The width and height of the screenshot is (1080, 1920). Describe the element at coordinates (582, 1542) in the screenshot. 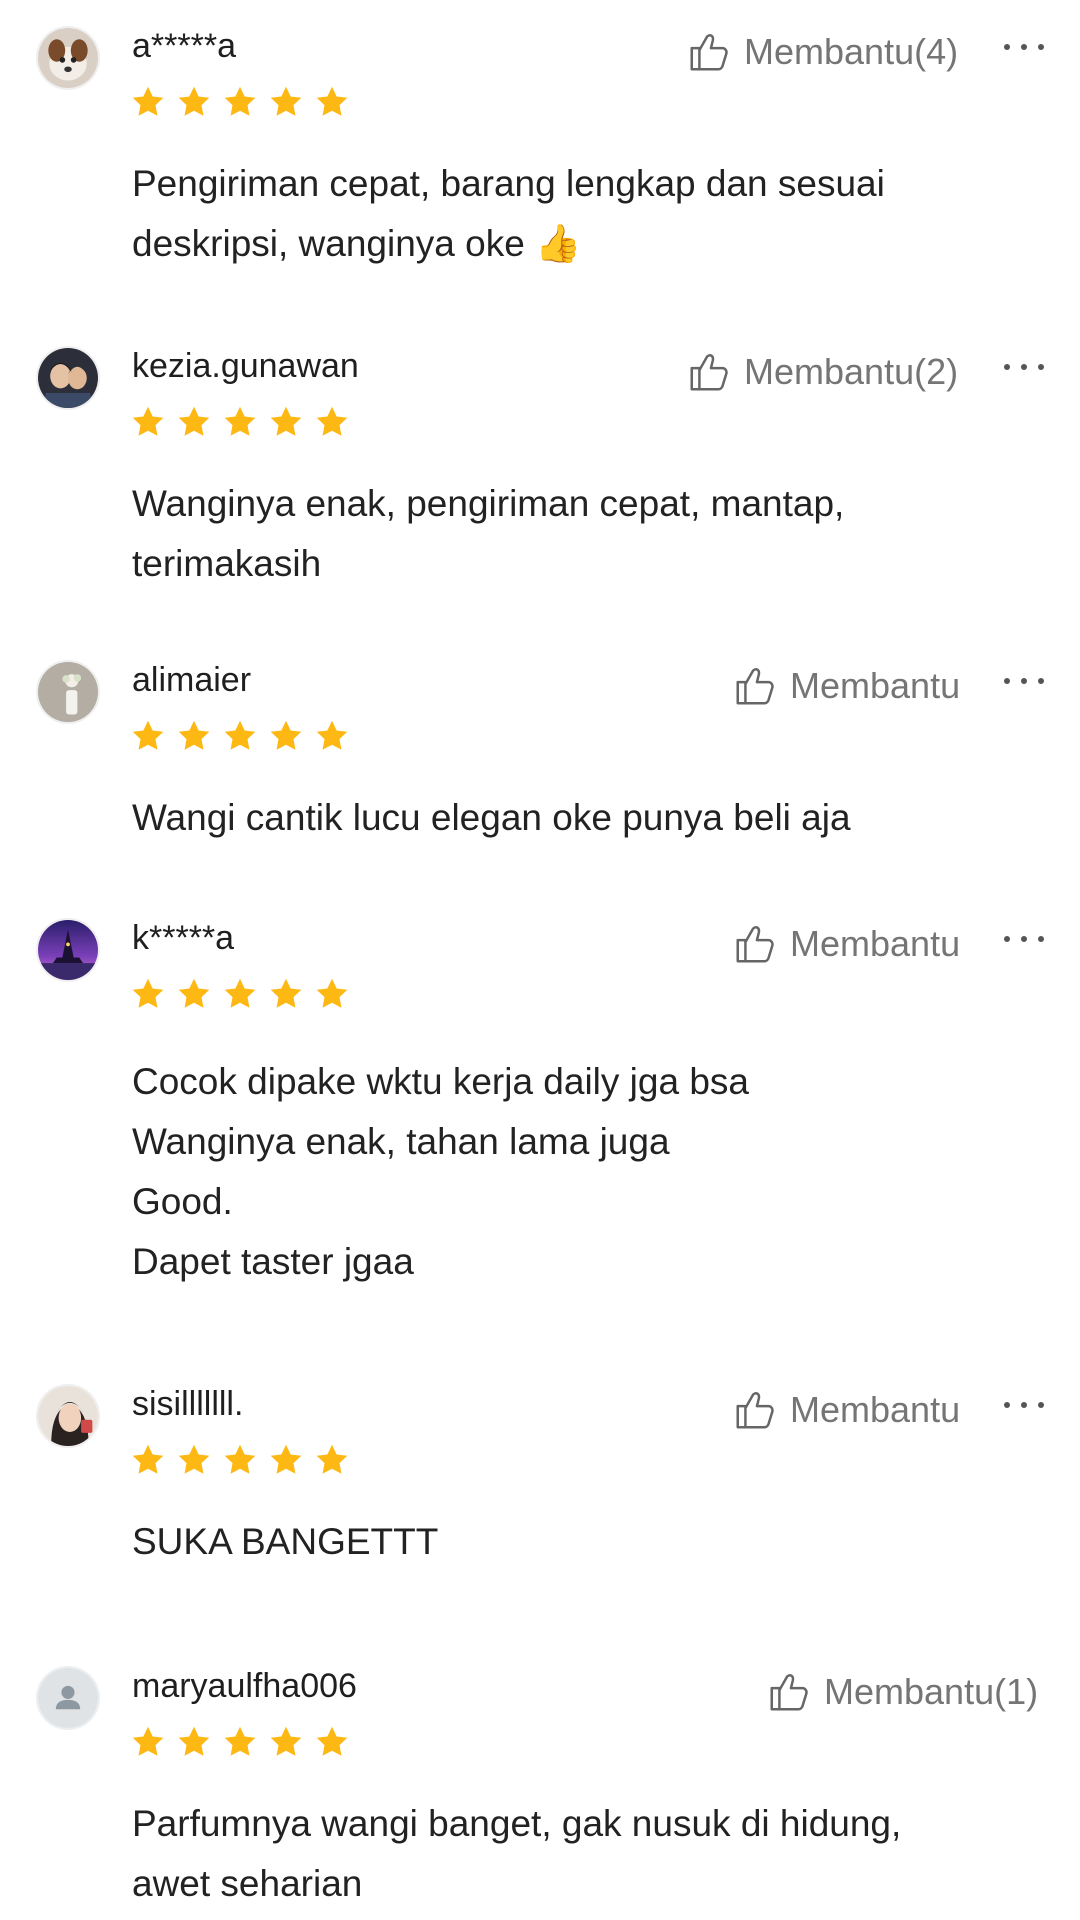

I see `review-comment: SUKA BANGETTT` at that location.